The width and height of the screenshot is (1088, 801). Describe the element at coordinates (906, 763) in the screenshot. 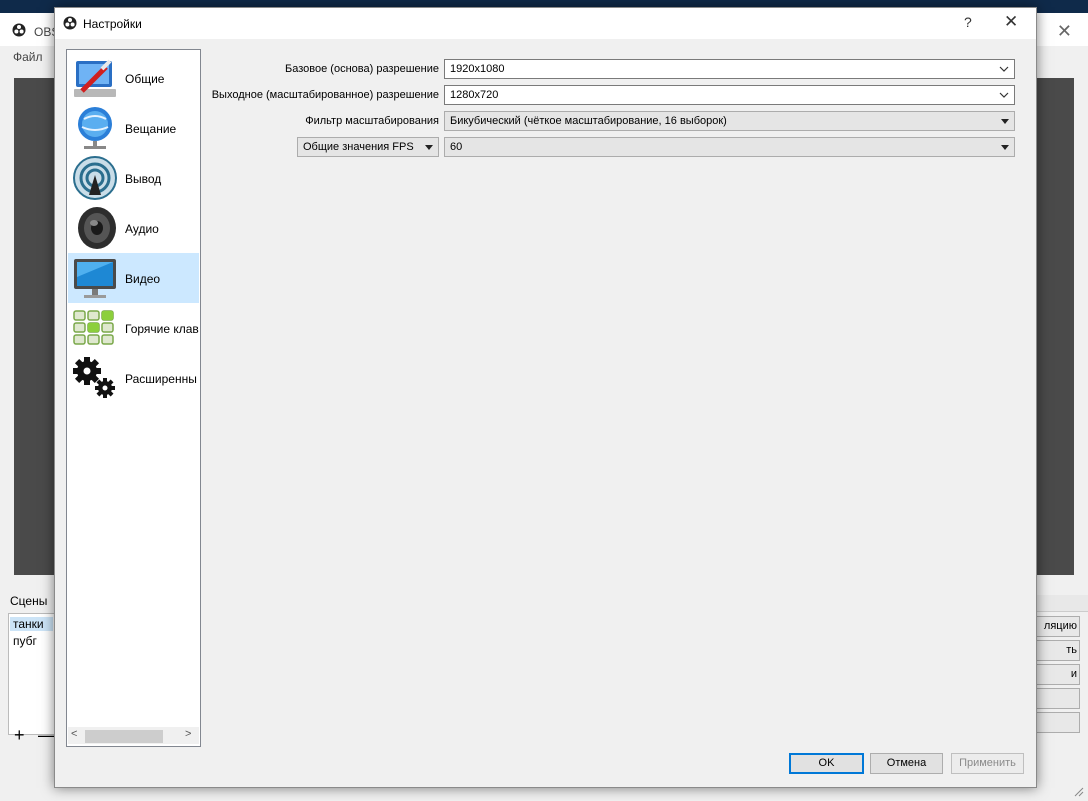

I see `cancel-button: Отмена` at that location.